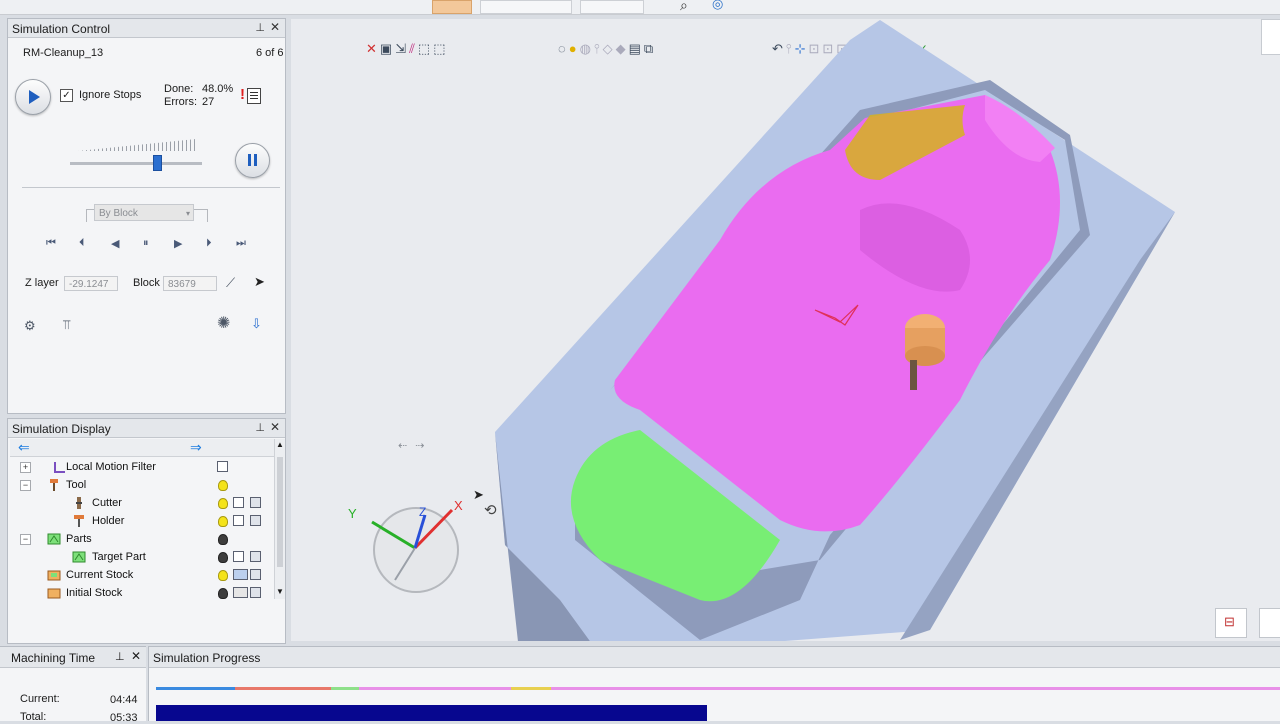  What do you see at coordinates (42, 283) in the screenshot?
I see `zlayer-label: Z layer` at bounding box center [42, 283].